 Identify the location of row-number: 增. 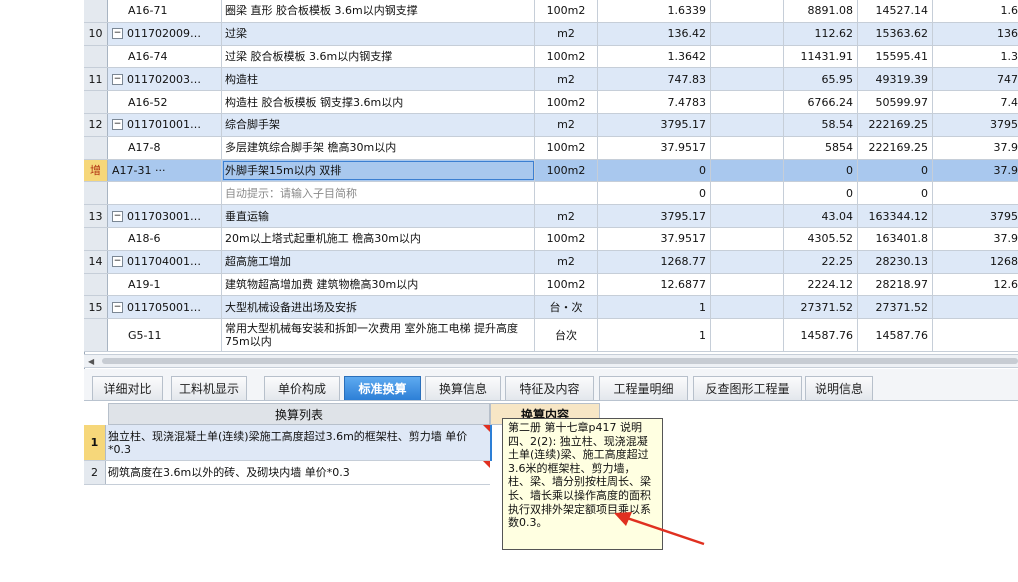
(96, 170).